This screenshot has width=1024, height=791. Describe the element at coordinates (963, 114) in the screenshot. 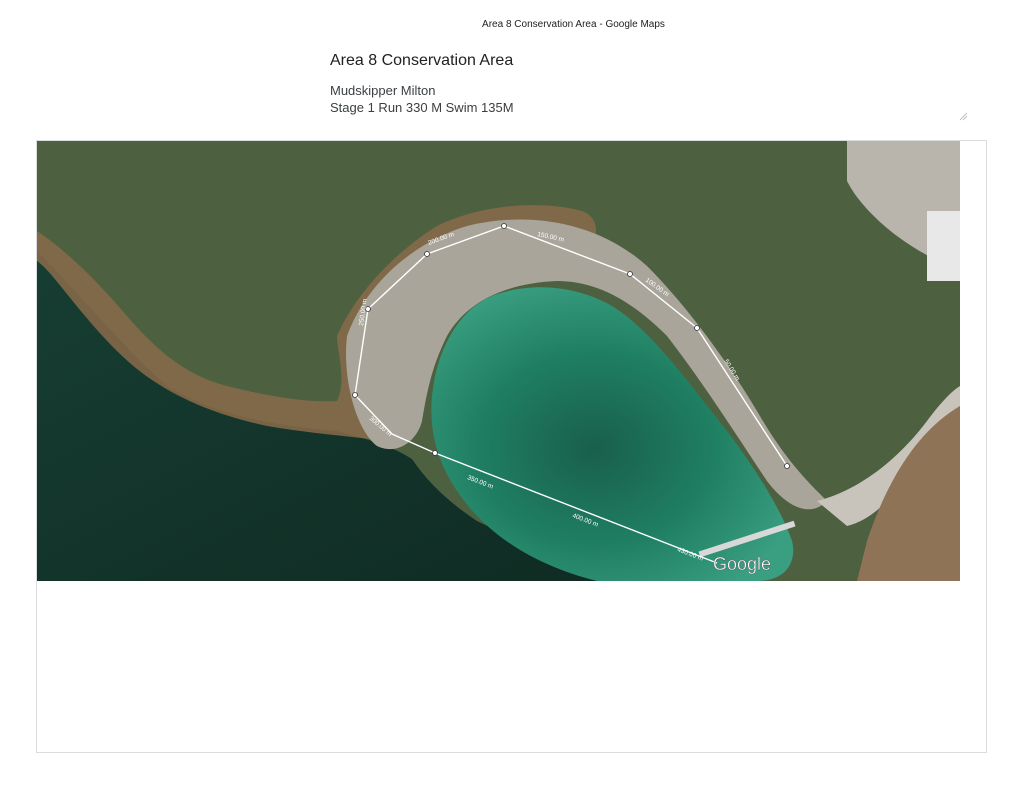

I see `resize-handle-icon` at that location.